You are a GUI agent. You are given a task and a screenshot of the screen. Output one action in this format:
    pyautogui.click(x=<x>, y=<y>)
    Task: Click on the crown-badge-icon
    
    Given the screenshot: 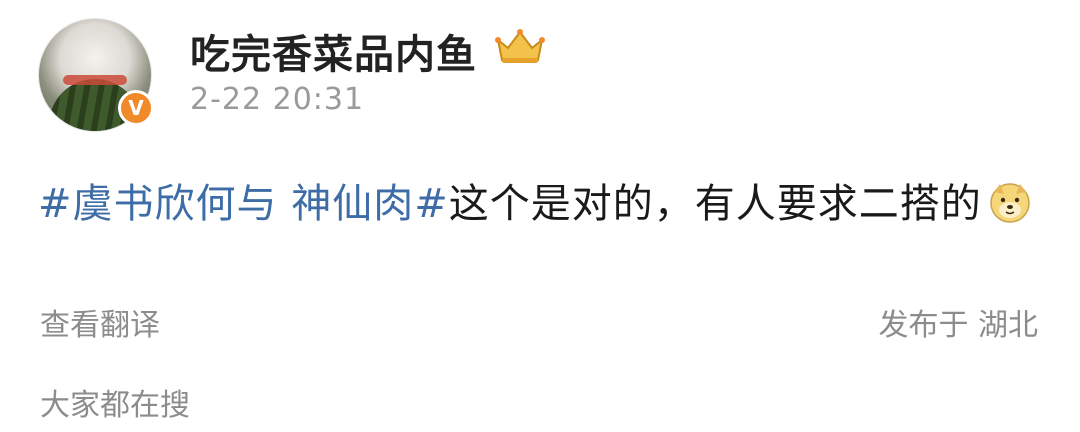 What is the action you would take?
    pyautogui.click(x=520, y=46)
    